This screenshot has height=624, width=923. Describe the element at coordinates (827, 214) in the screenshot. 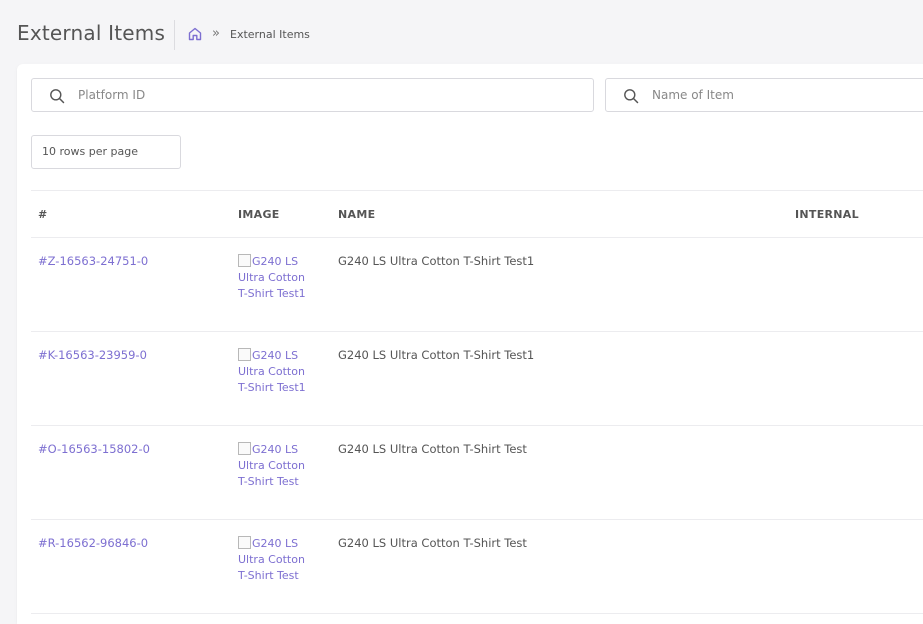

I see `column-header-internal: INTERNAL` at that location.